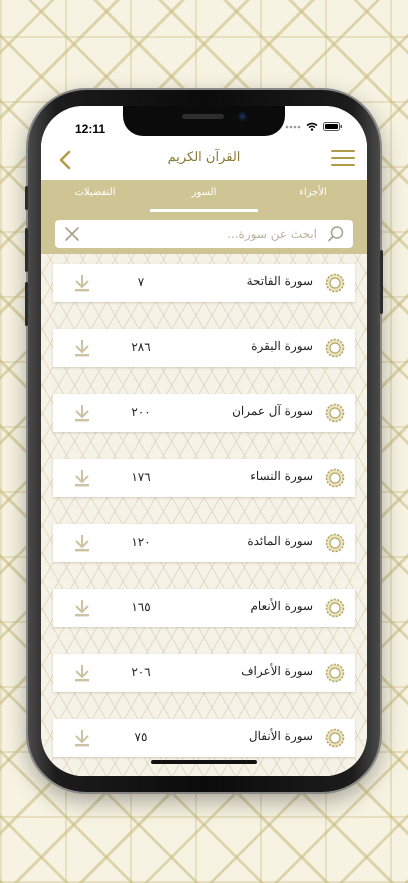 This screenshot has height=883, width=408. Describe the element at coordinates (141, 737) in the screenshot. I see `verse-count: ٧٥` at that location.